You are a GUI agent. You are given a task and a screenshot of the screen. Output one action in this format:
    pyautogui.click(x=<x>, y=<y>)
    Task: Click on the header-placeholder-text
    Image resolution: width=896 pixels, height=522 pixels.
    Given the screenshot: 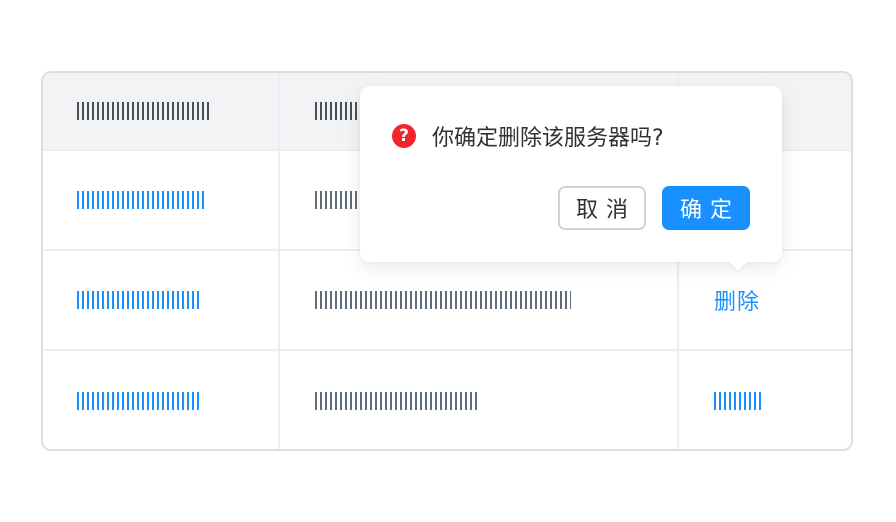 What is the action you would take?
    pyautogui.click(x=144, y=111)
    